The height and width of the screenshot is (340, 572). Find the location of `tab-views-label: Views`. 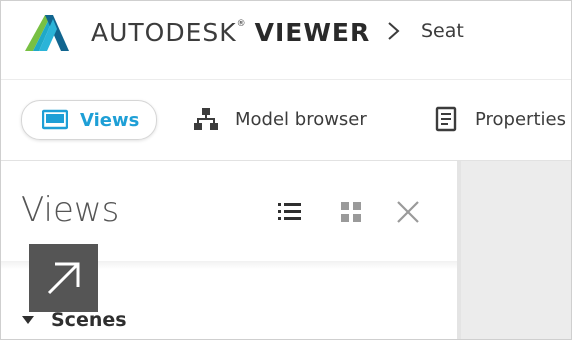

tab-views-label: Views is located at coordinates (110, 120).